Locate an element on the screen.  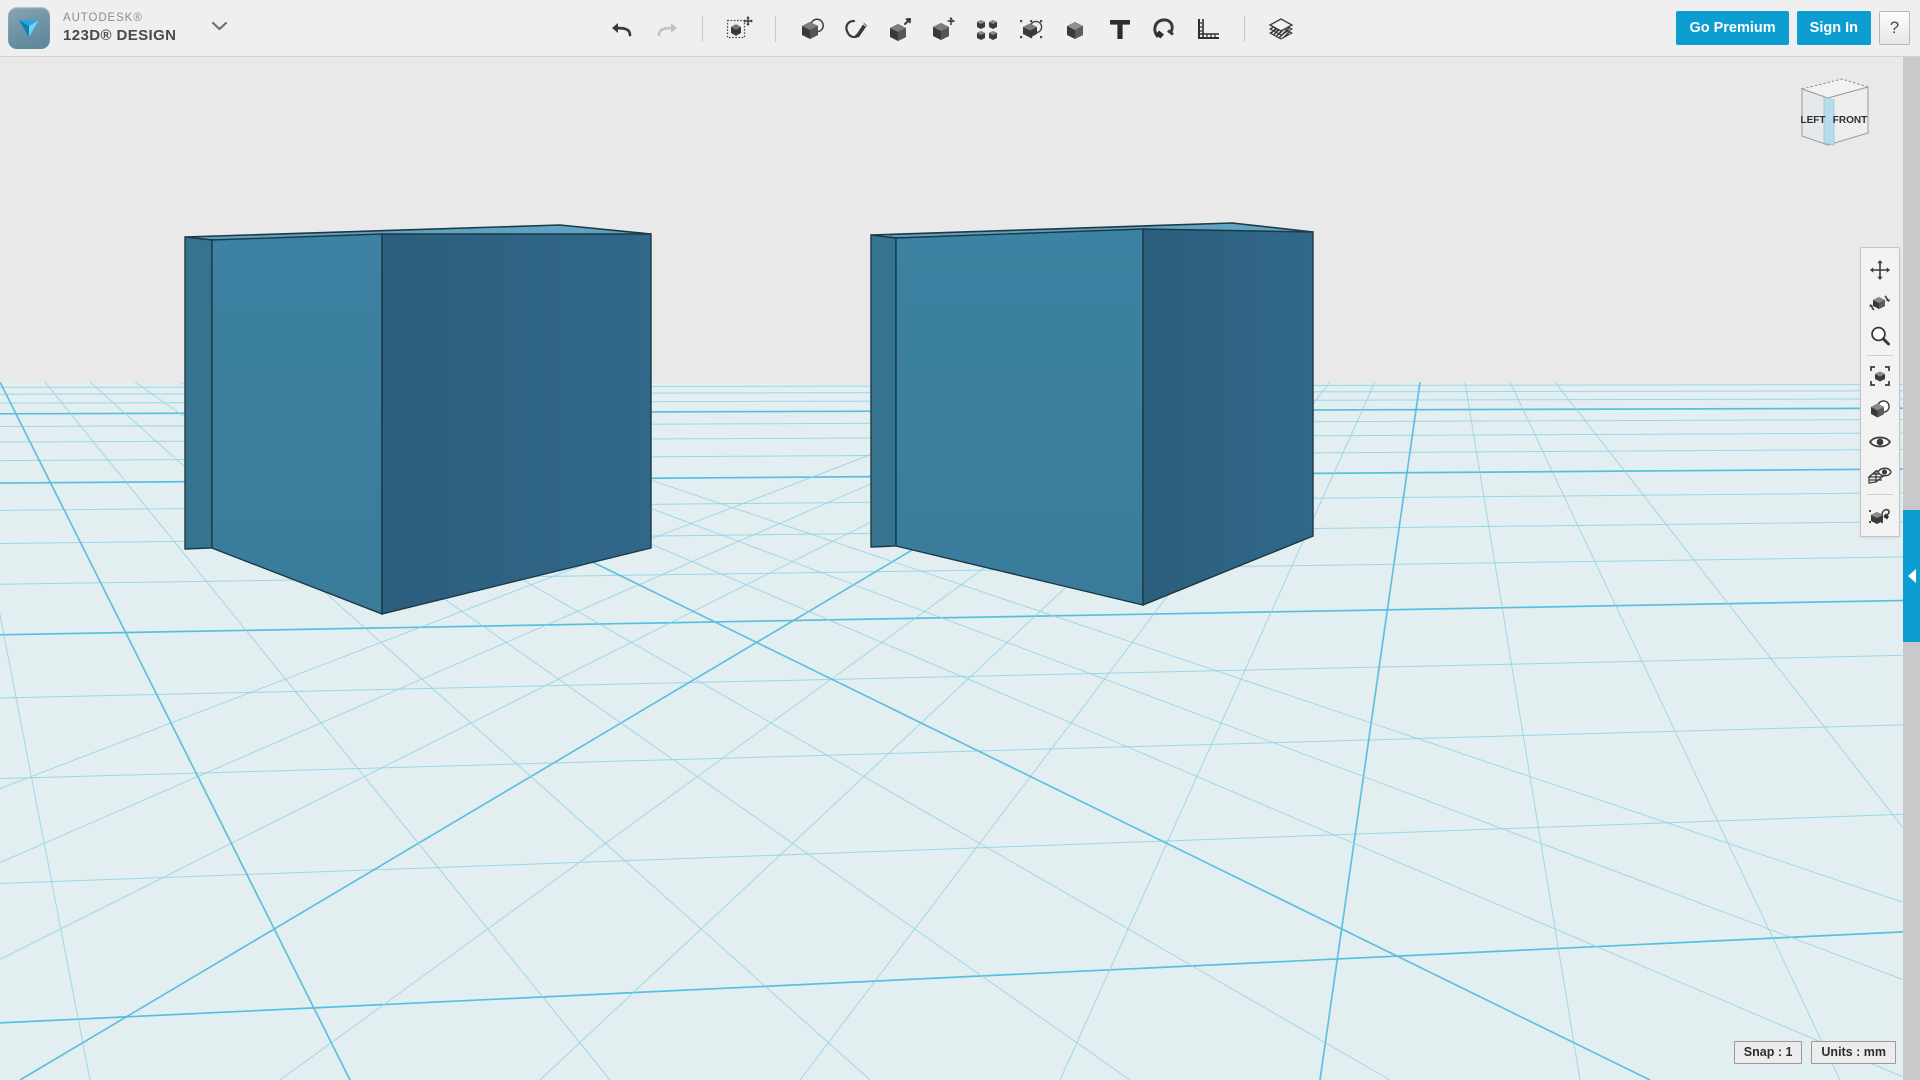
redo-button is located at coordinates (666, 29).